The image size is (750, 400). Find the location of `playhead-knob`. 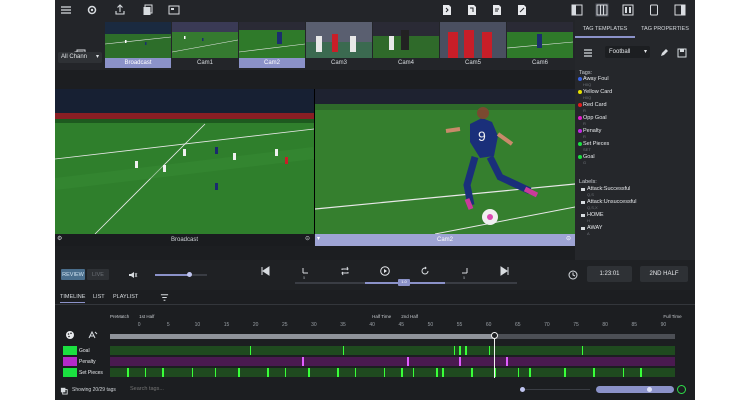

playhead-knob is located at coordinates (494, 335).